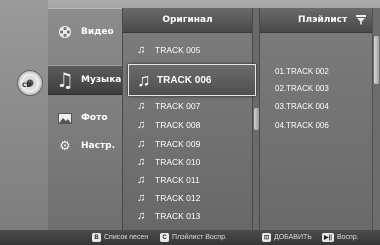 This screenshot has width=380, height=245. Describe the element at coordinates (376, 119) in the screenshot. I see `playlist-scrollbar` at that location.